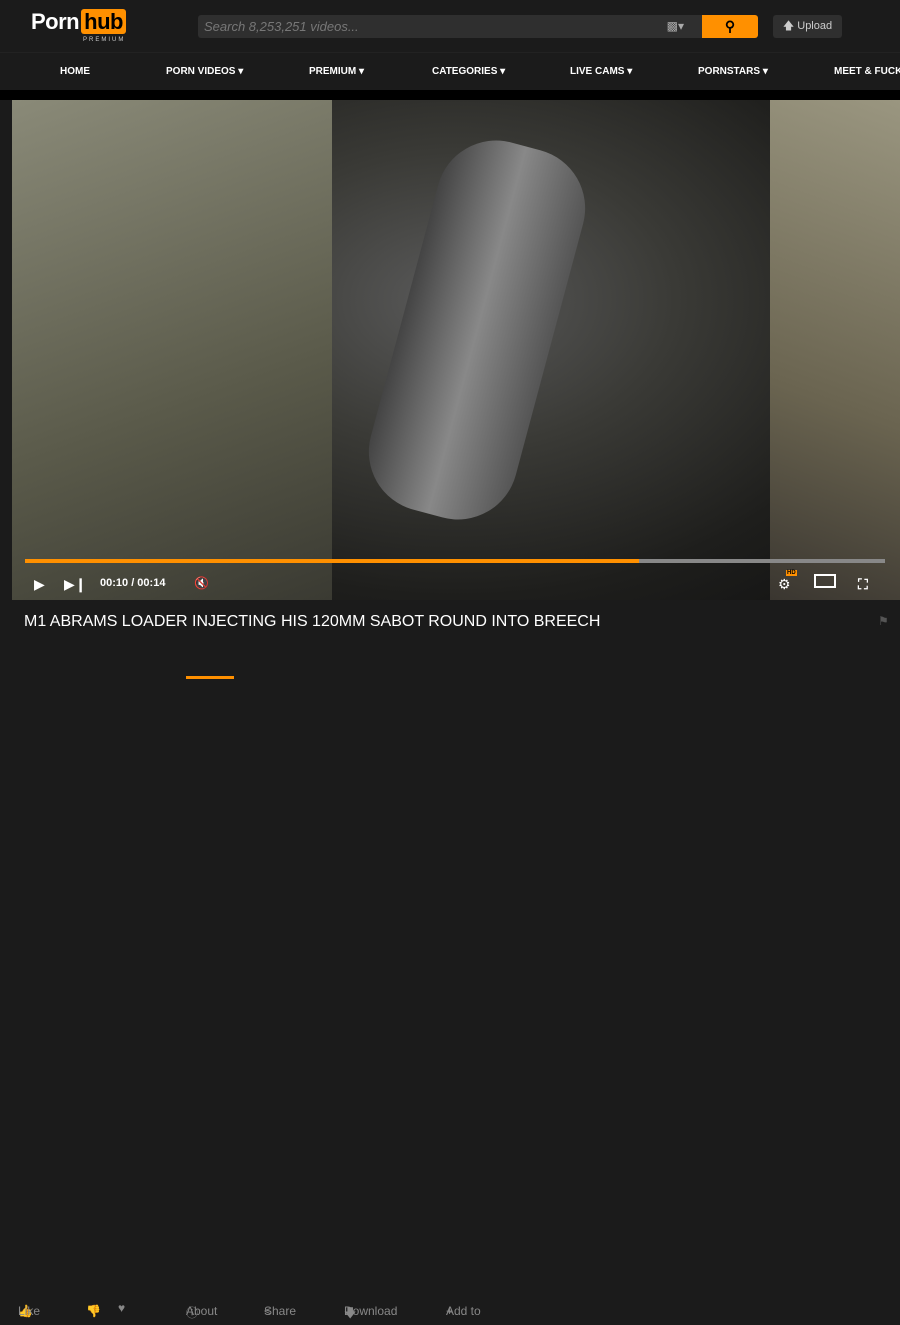  What do you see at coordinates (75, 71) in the screenshot?
I see `nav-home: HOME` at bounding box center [75, 71].